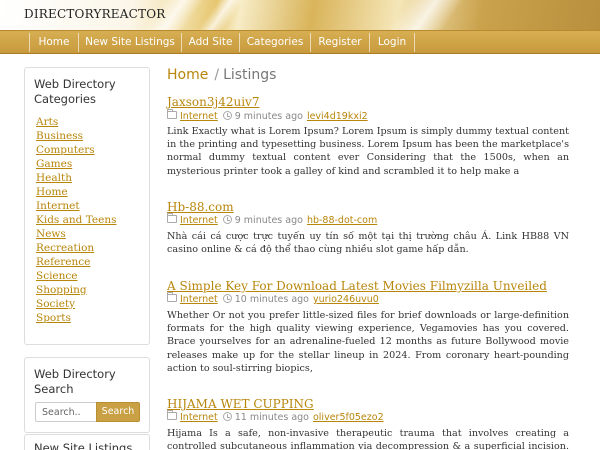 This screenshot has height=450, width=600. I want to click on search-button: Search, so click(118, 412).